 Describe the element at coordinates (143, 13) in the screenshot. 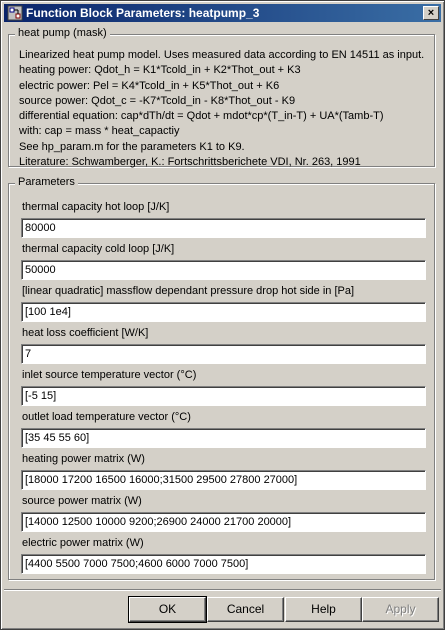

I see `window-title: Function Block Parameters: heatpump_3` at that location.